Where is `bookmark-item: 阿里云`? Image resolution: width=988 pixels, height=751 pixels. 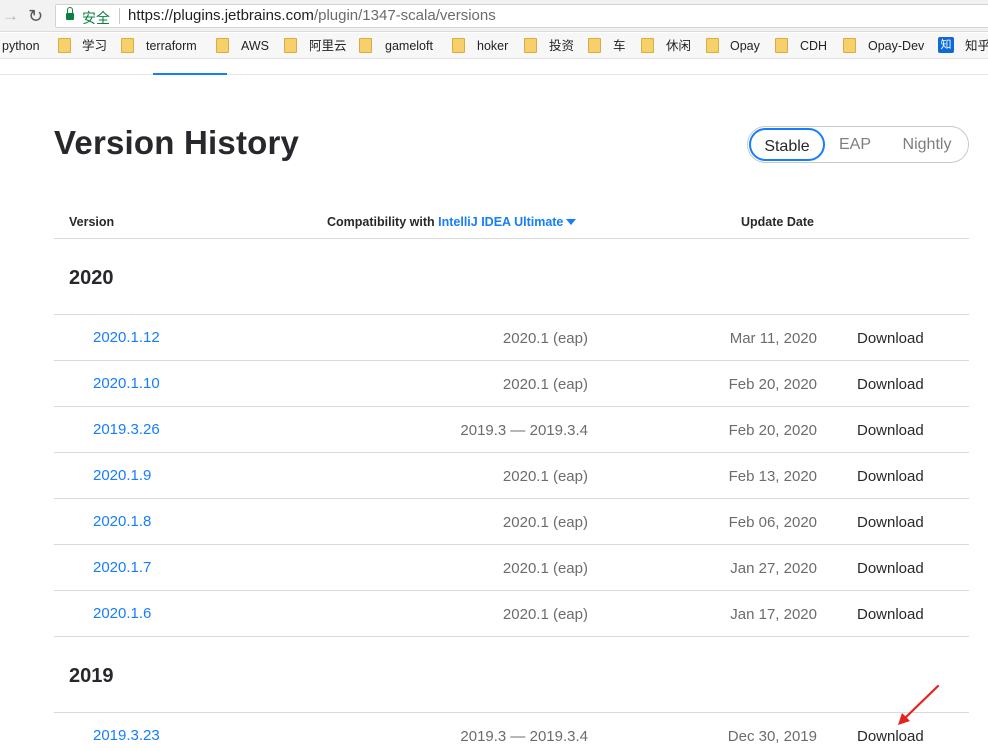
bookmark-item: 阿里云 is located at coordinates (328, 46).